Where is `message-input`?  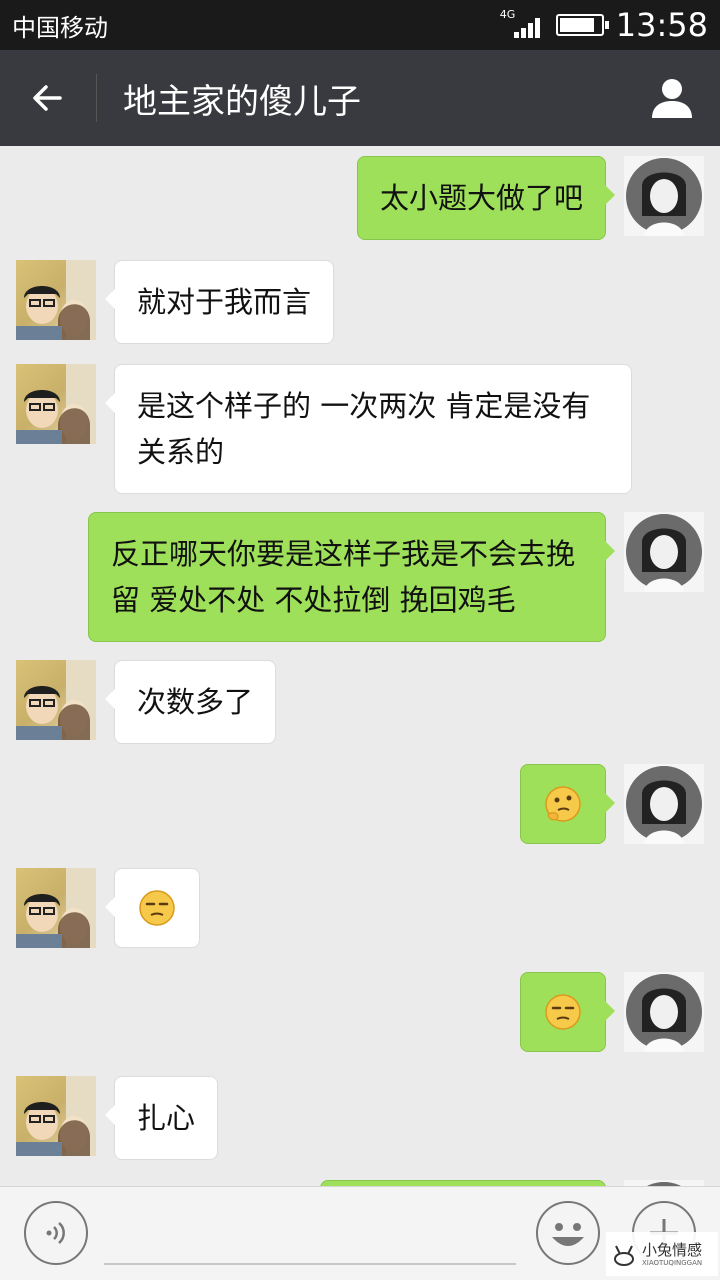
message-input is located at coordinates (310, 1264).